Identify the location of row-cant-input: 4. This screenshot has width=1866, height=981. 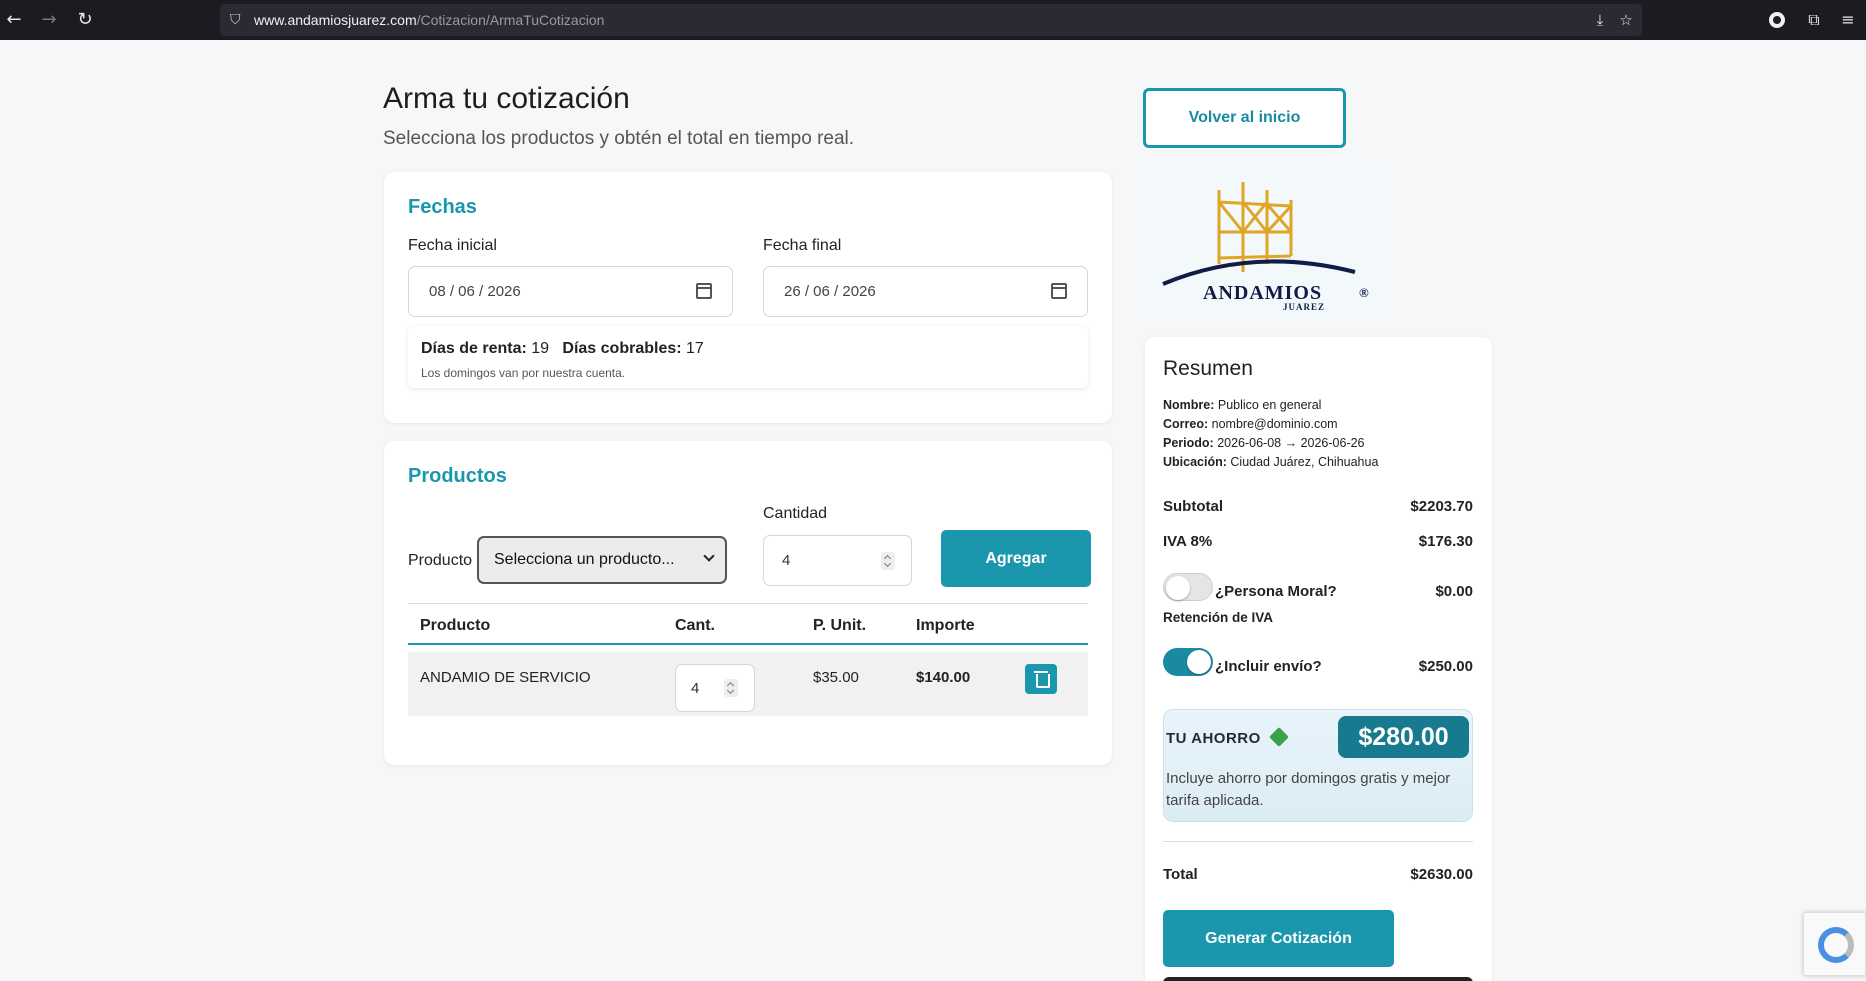
(715, 688).